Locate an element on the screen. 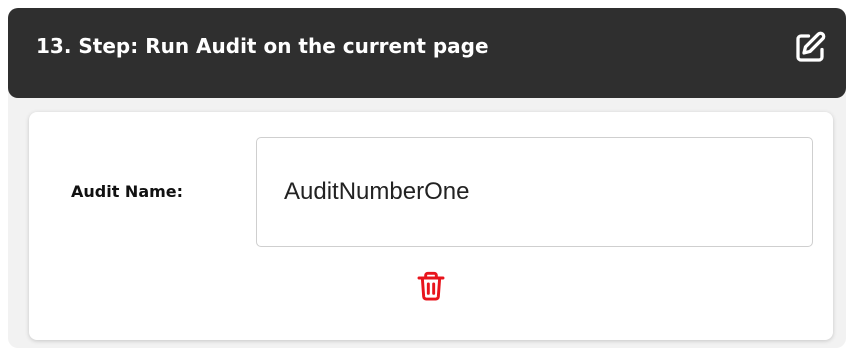 Image resolution: width=855 pixels, height=356 pixels. audit-name-label: Audit Name: is located at coordinates (127, 191).